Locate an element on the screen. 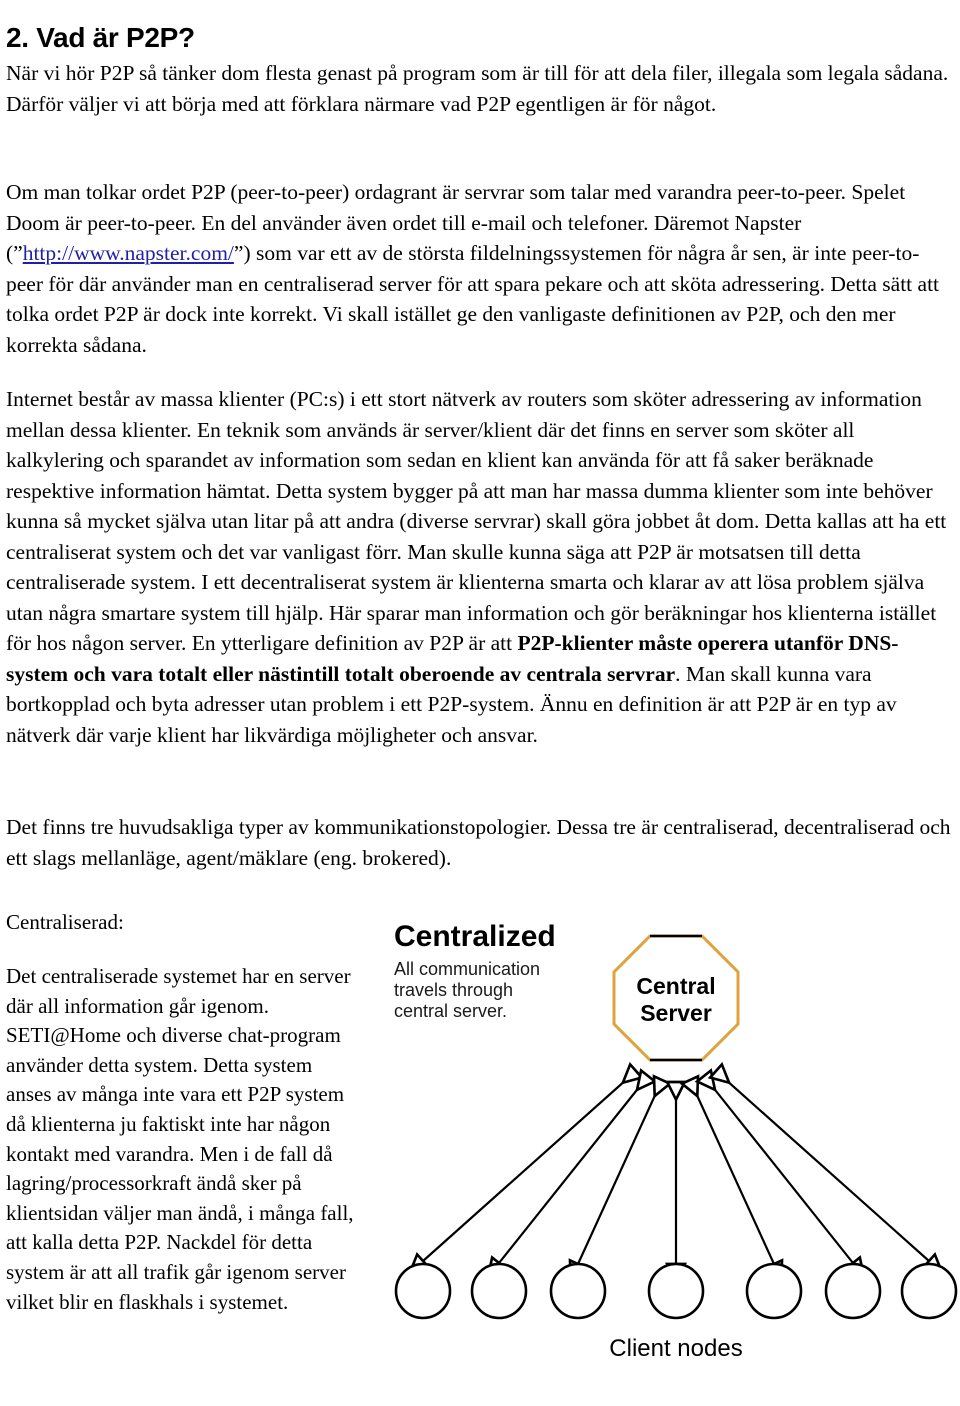  central-server-node: Central Server is located at coordinates (676, 998).